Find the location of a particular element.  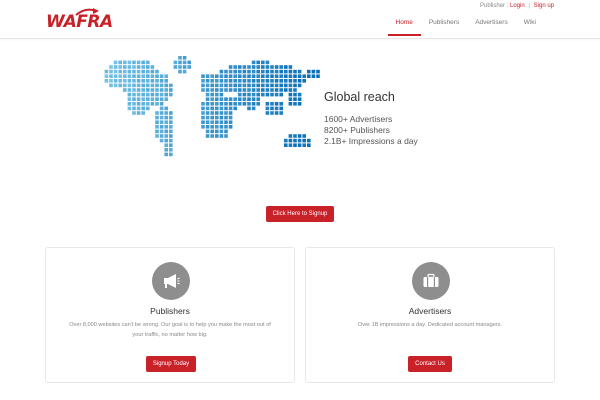

signup-button: Click Here to Signup is located at coordinates (300, 214).